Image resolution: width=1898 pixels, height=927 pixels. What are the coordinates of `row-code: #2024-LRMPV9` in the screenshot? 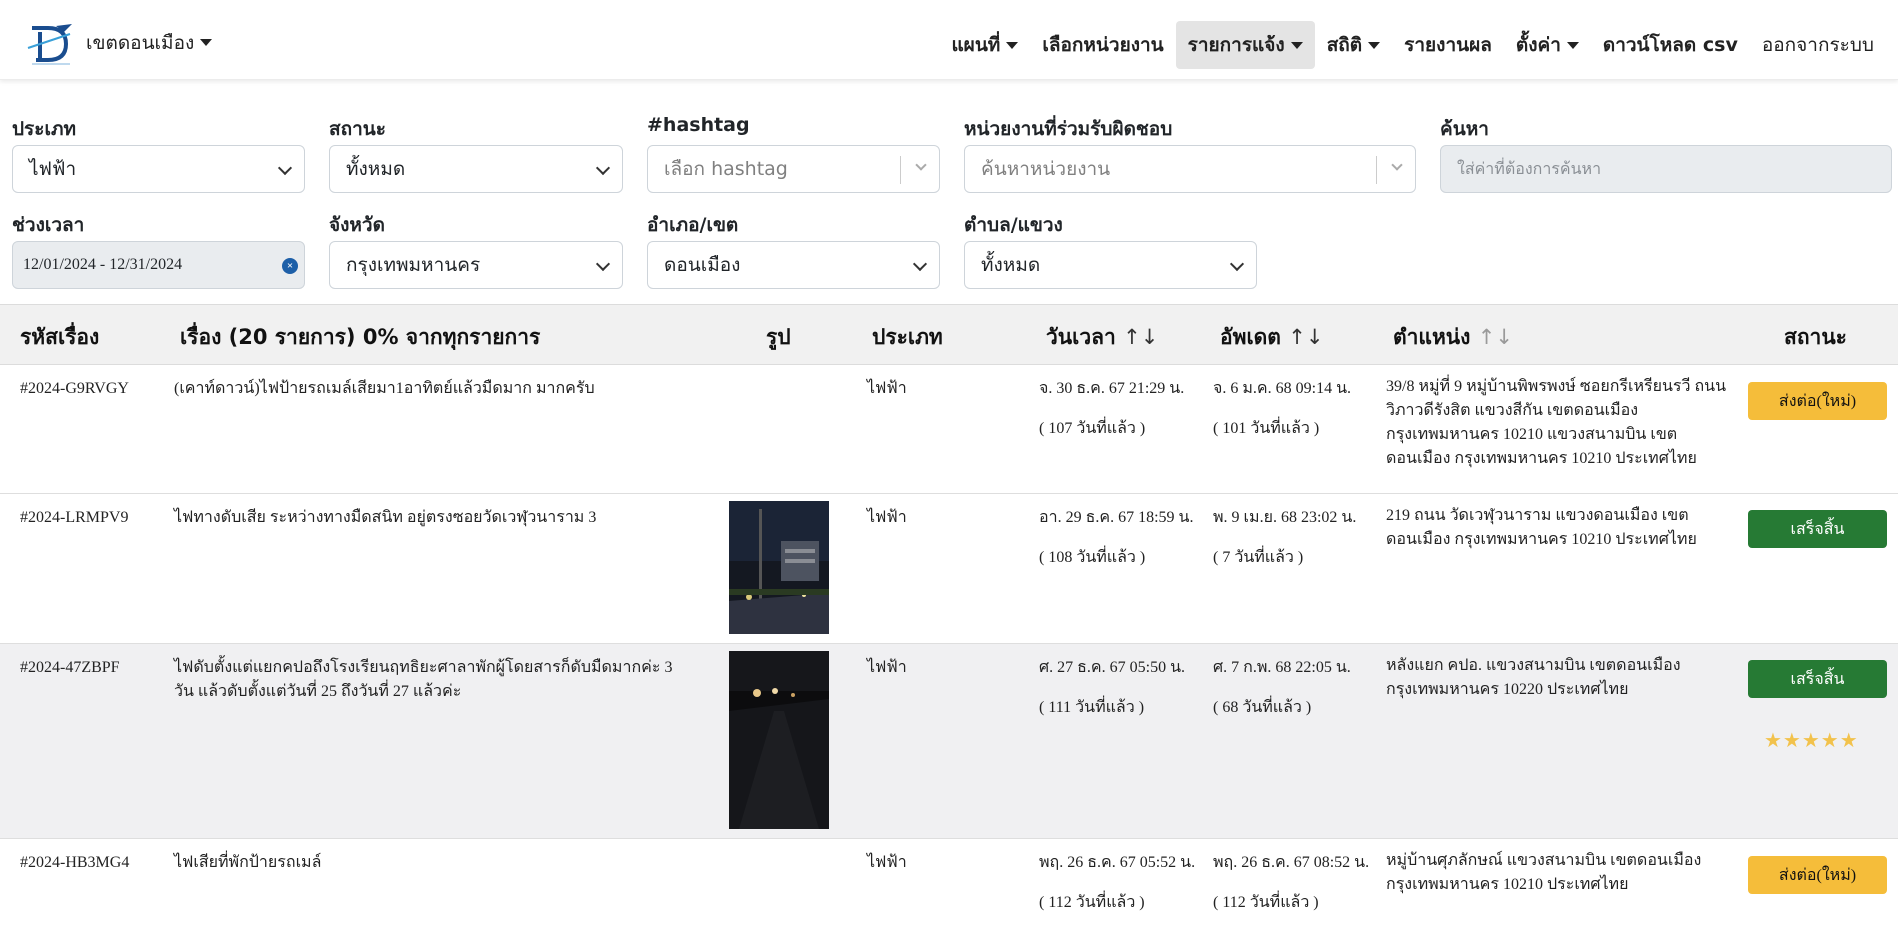 It's located at (74, 517).